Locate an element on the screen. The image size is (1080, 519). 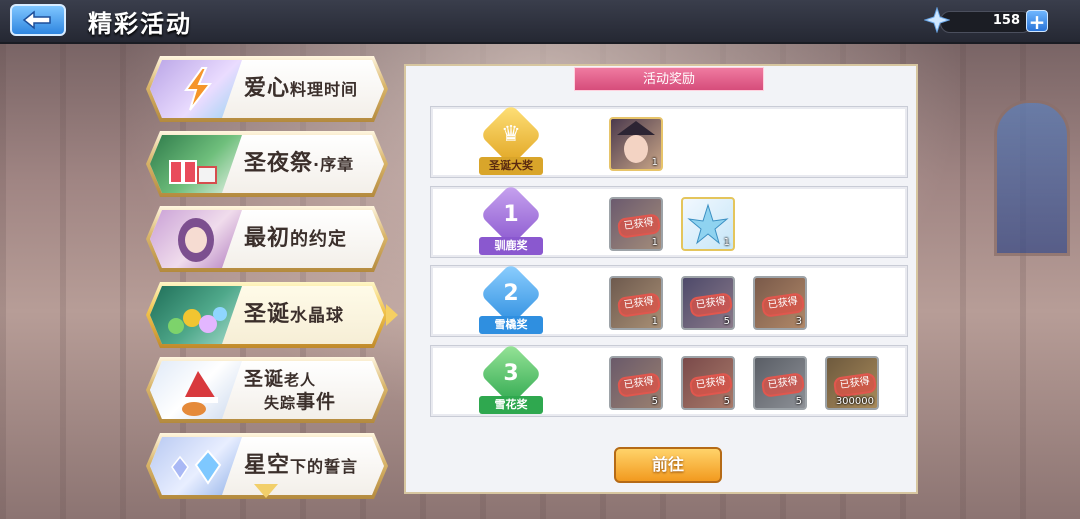
reward-tier-2: 2 雪橇奖 已获得 1 已获得 5 已获得 3 is located at coordinates (669, 299).